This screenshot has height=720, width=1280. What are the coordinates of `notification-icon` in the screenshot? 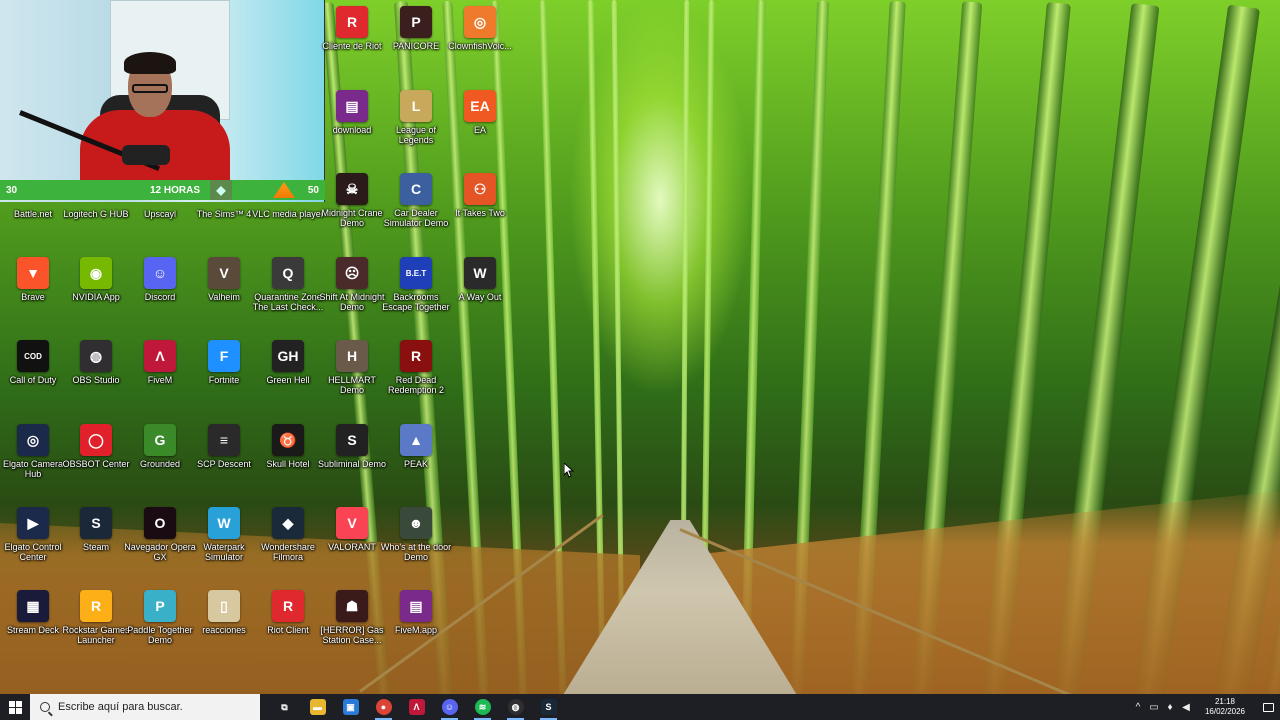 It's located at (1268, 707).